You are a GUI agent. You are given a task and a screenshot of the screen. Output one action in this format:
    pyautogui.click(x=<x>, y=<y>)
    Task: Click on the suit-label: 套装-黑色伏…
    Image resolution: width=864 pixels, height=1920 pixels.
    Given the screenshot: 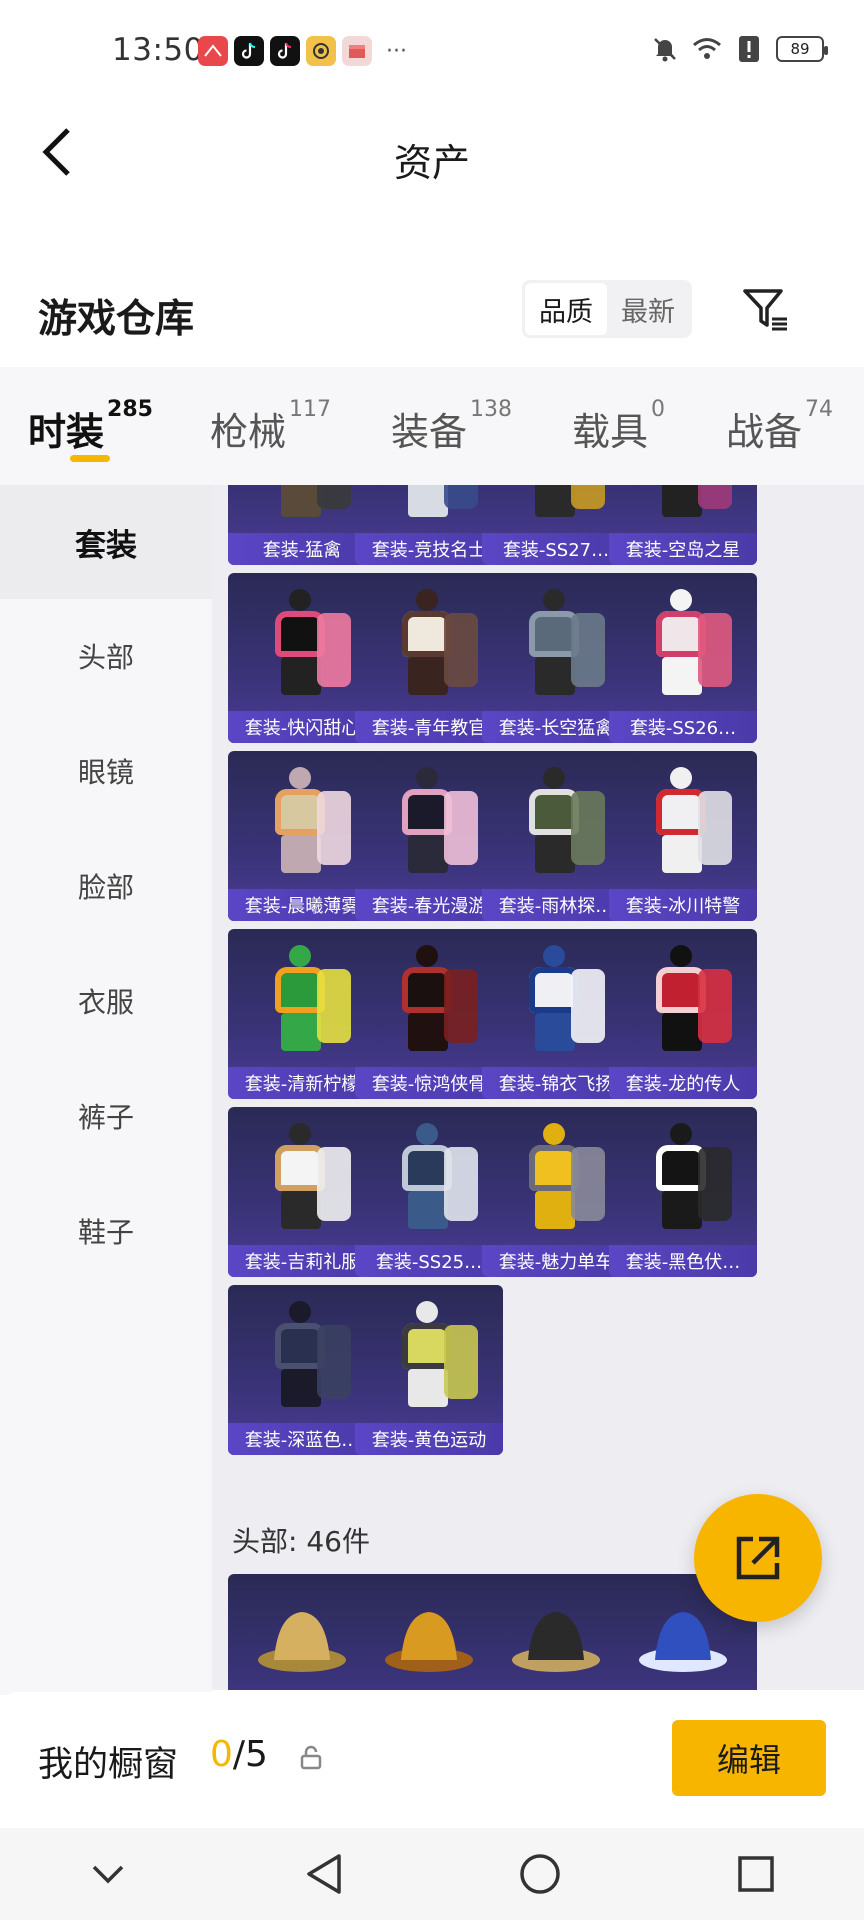 What is the action you would take?
    pyautogui.click(x=683, y=1261)
    